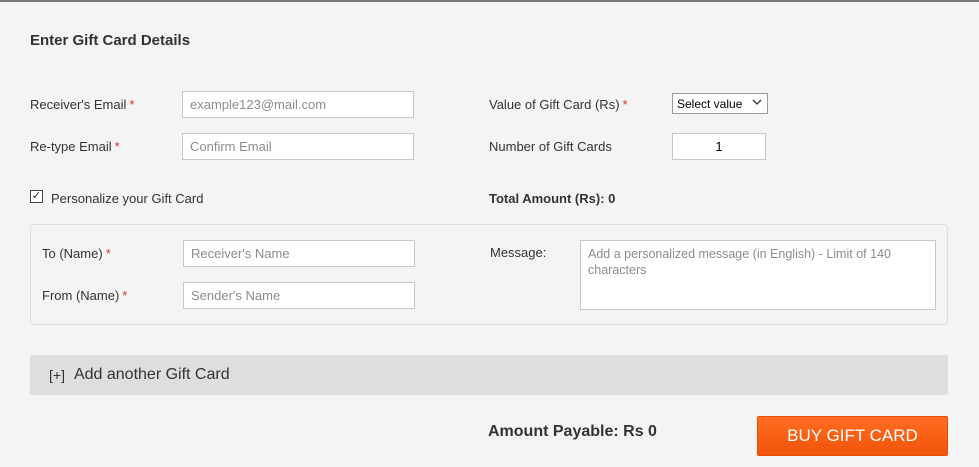 Image resolution: width=979 pixels, height=467 pixels. What do you see at coordinates (127, 198) in the screenshot?
I see `personalize-label: Personalize your Gift Card` at bounding box center [127, 198].